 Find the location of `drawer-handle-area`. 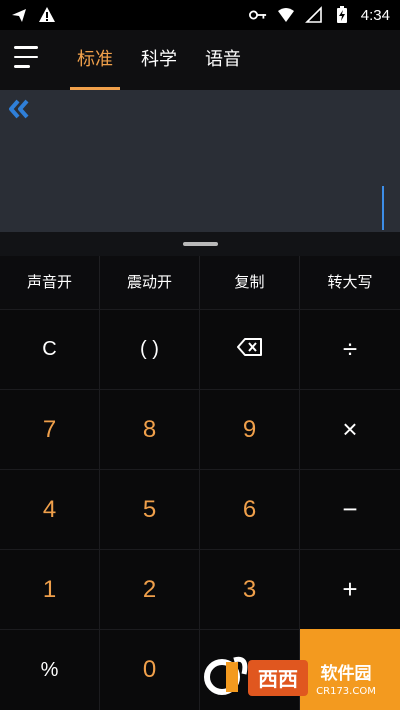

drawer-handle-area is located at coordinates (200, 244).